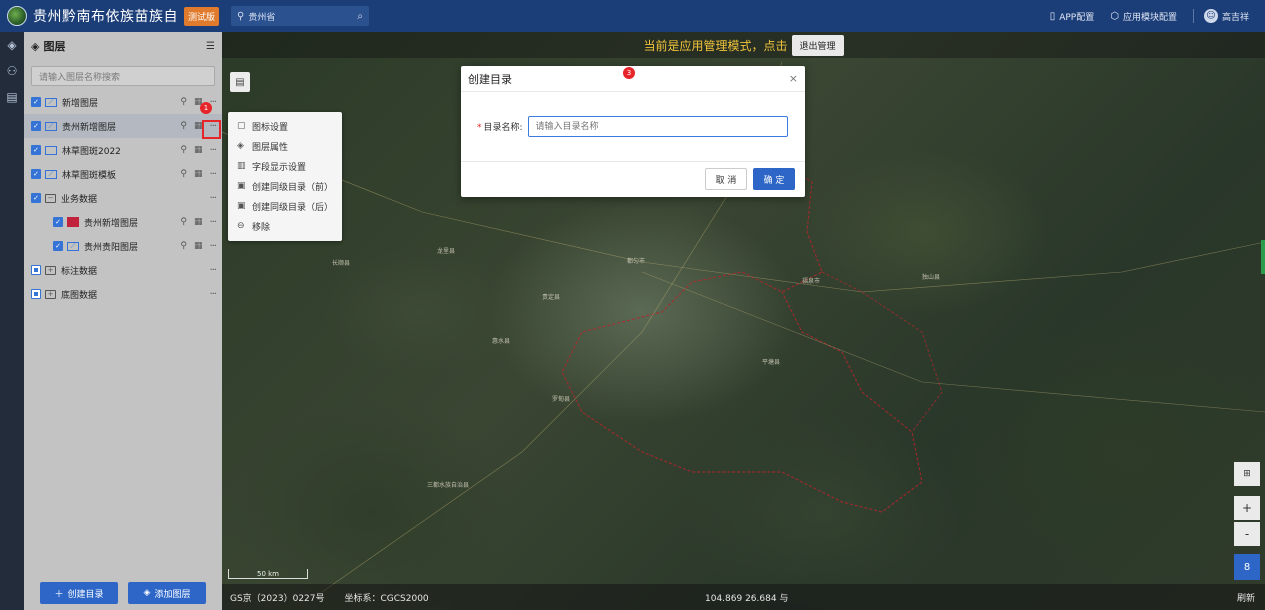  What do you see at coordinates (285, 186) in the screenshot?
I see `menu-item-create-sibling-before: ▣ 创建同级目录（前）` at bounding box center [285, 186].